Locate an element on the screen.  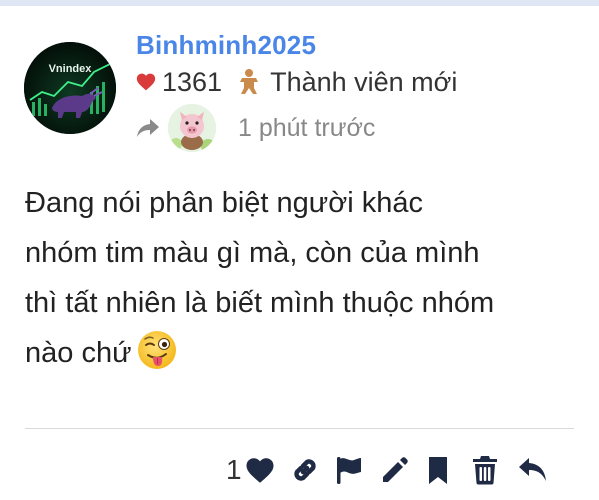
post-line: thì tất nhiên là biết mình thuộc nhóm is located at coordinates (260, 303).